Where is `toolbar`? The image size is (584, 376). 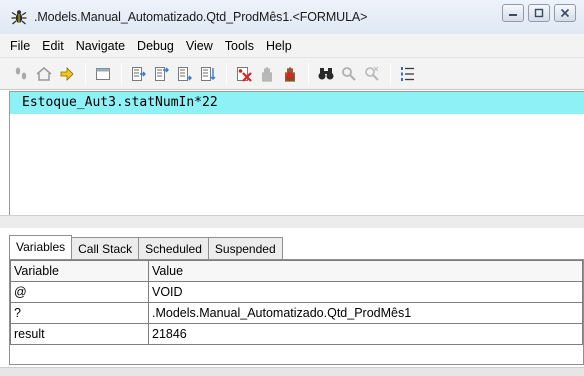
toolbar is located at coordinates (292, 74).